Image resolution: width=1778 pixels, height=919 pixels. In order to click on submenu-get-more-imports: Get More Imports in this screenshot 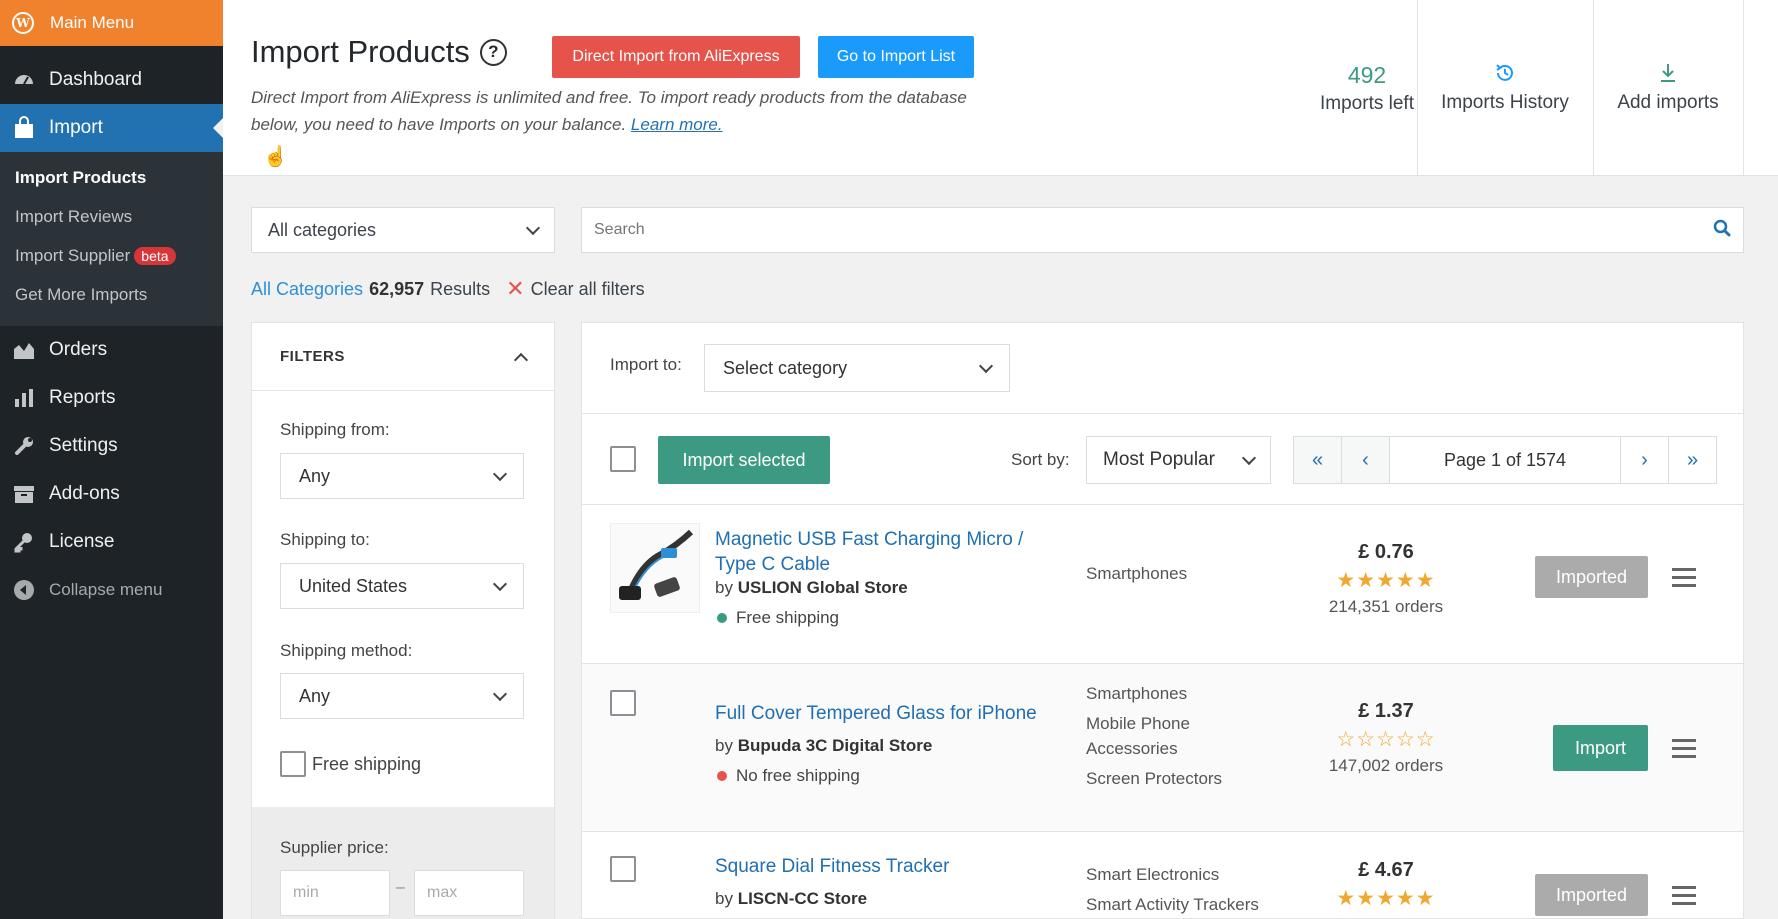, I will do `click(111, 294)`.